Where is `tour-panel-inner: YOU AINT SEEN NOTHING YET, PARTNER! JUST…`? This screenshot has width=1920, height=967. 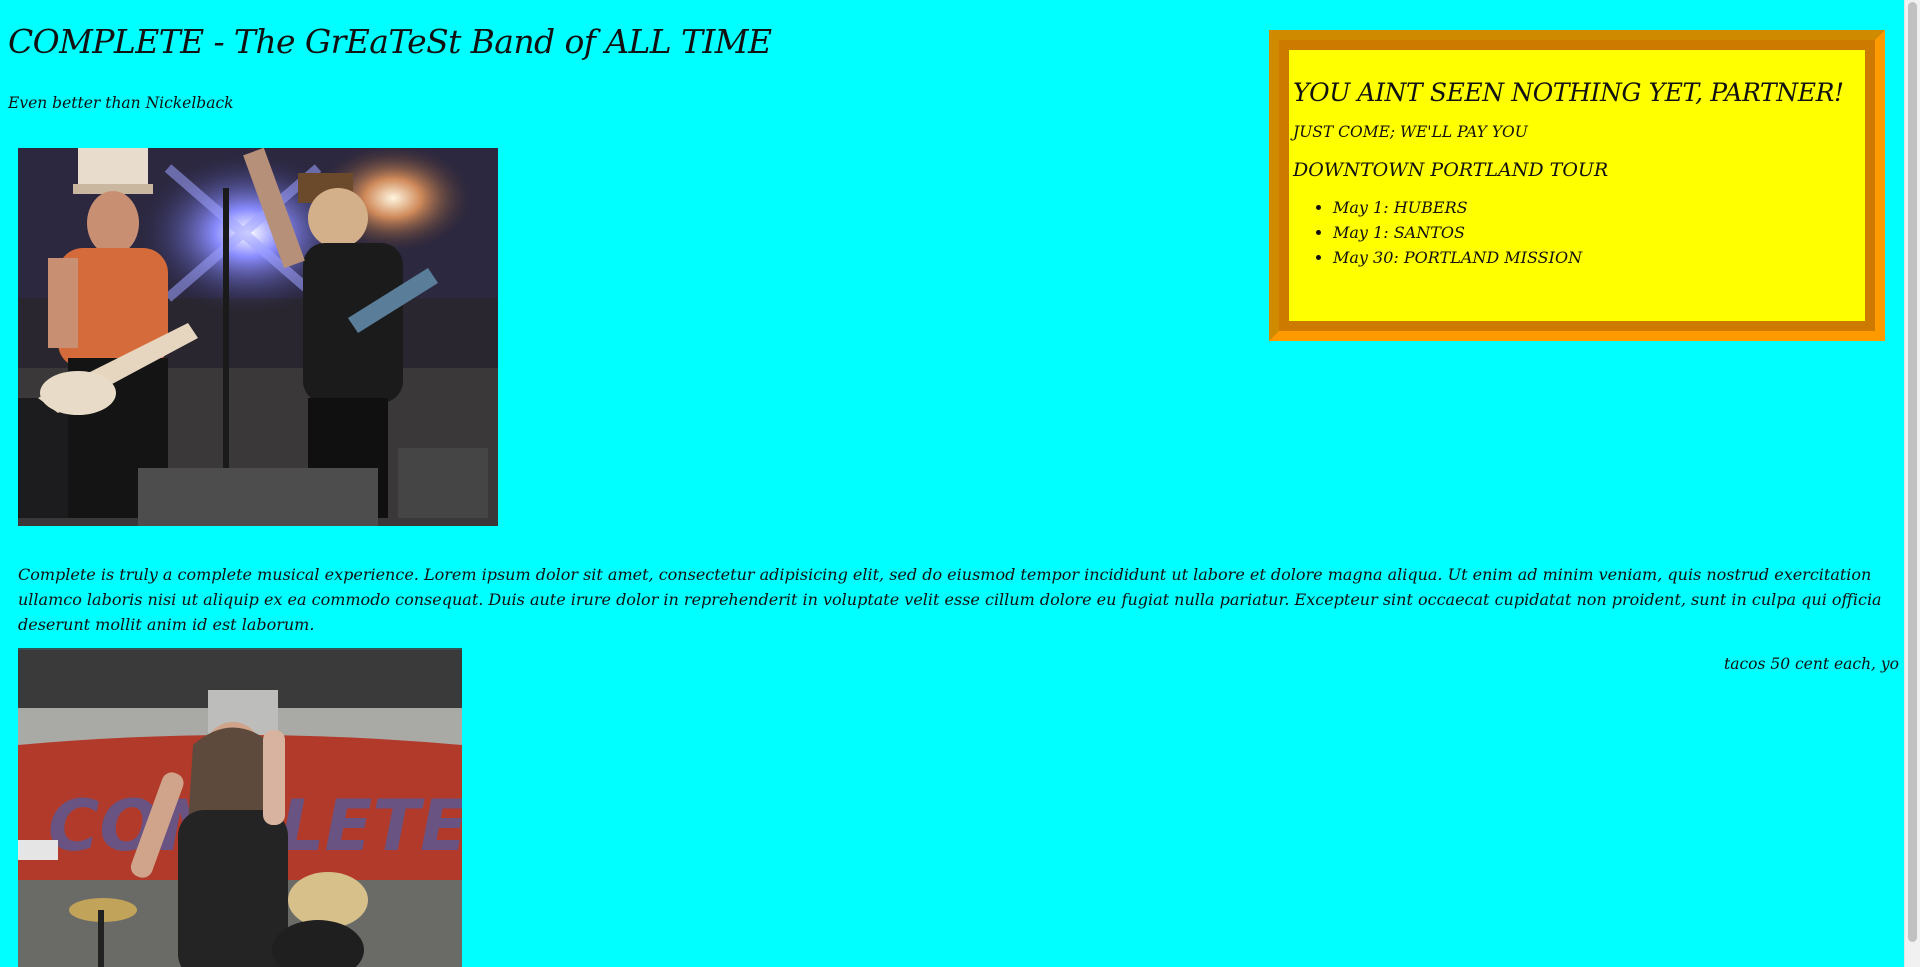 tour-panel-inner: YOU AINT SEEN NOTHING YET, PARTNER! JUST… is located at coordinates (1577, 185).